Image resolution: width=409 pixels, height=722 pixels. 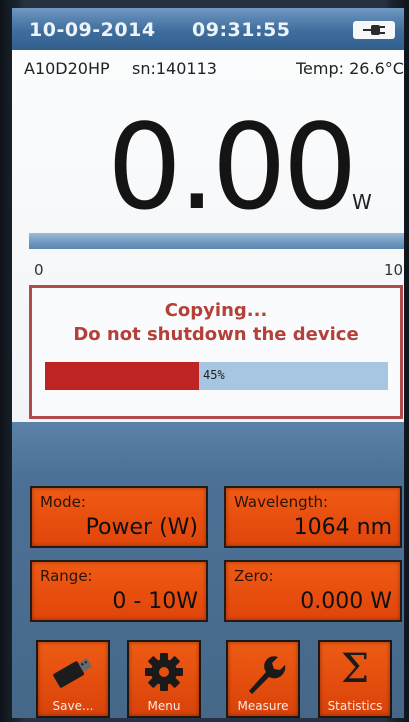 What do you see at coordinates (66, 576) in the screenshot?
I see `range-label: Range:` at bounding box center [66, 576].